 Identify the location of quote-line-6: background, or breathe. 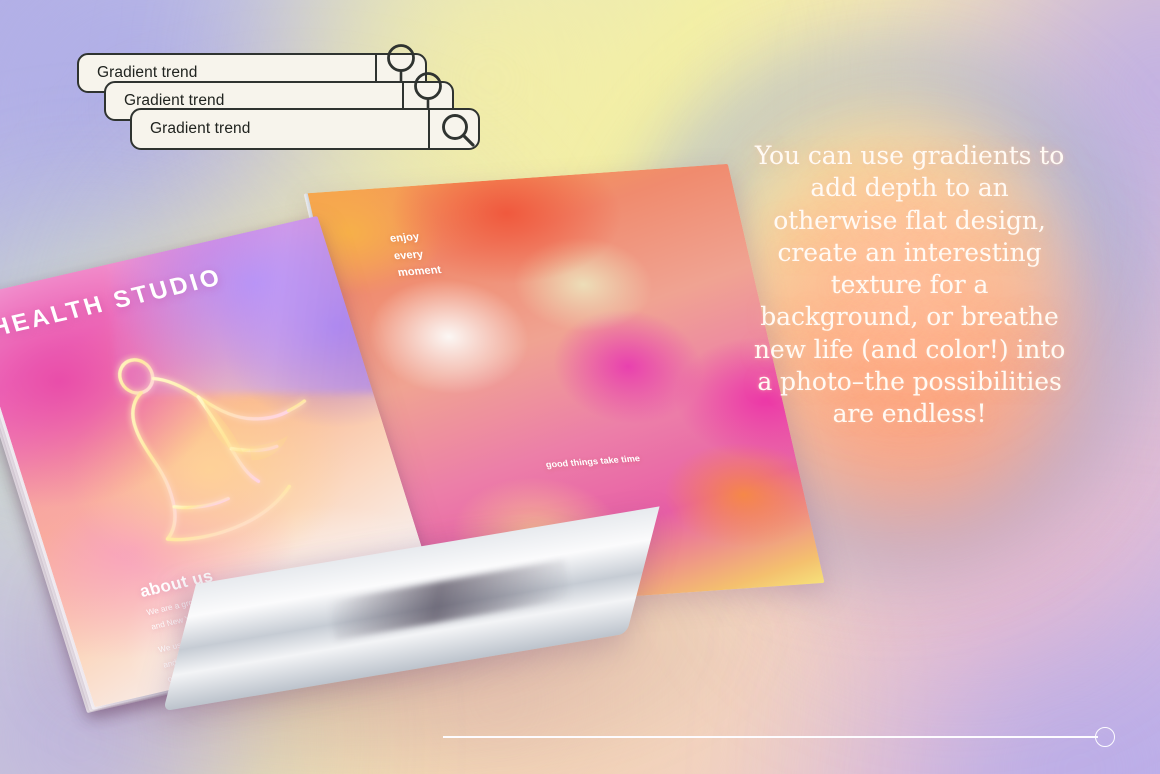
(909, 317).